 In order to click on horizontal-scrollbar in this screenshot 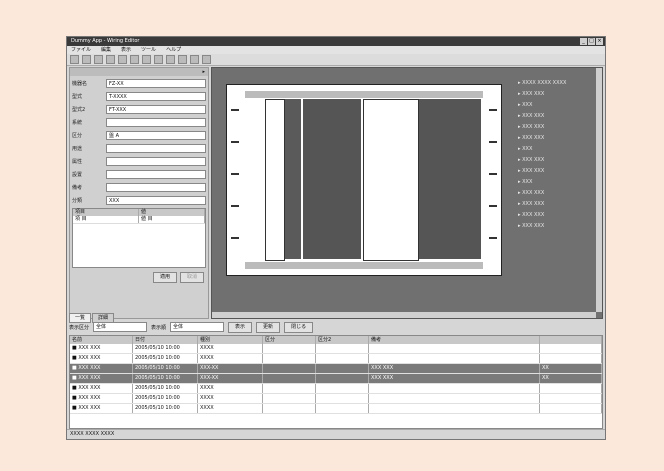, I will do `click(404, 315)`.